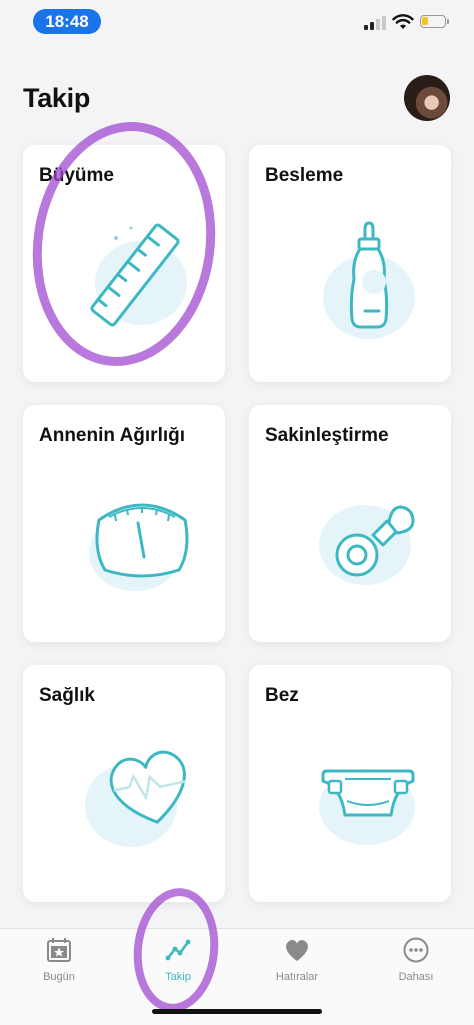 The image size is (474, 1025). What do you see at coordinates (59, 950) in the screenshot?
I see `calendar-star-icon` at bounding box center [59, 950].